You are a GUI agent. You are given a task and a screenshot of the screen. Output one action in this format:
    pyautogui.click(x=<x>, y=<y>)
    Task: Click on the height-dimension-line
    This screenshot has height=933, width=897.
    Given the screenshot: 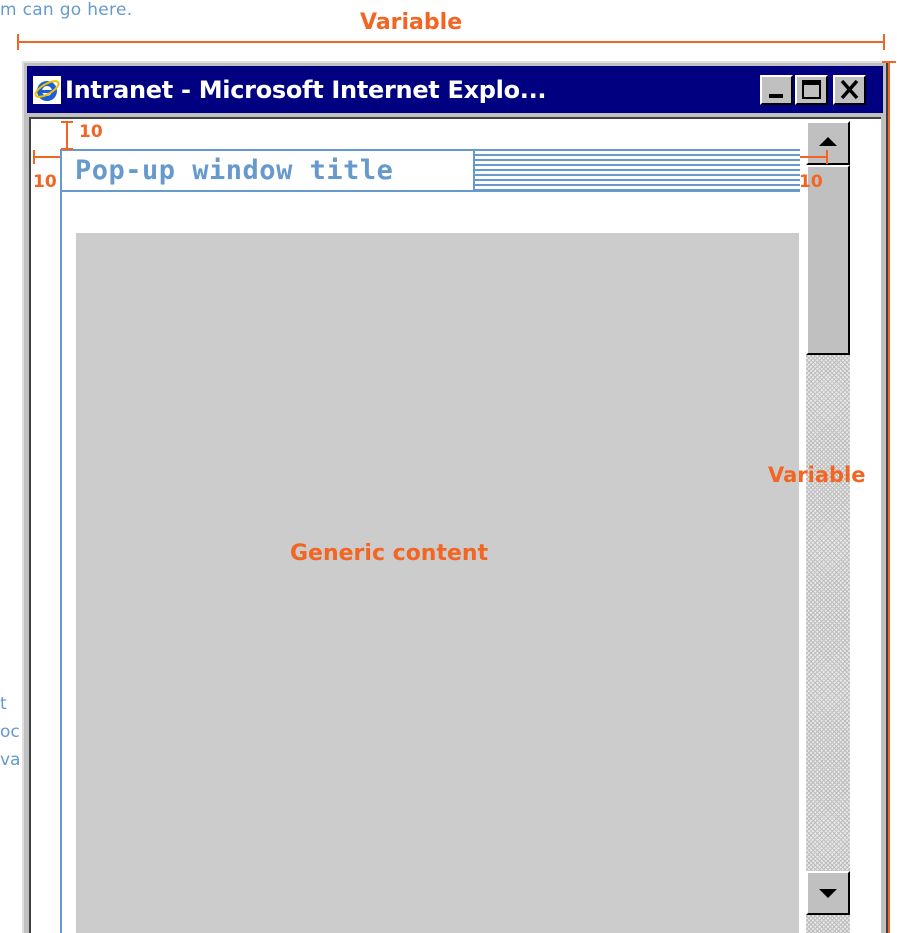 What is the action you would take?
    pyautogui.click(x=889, y=497)
    